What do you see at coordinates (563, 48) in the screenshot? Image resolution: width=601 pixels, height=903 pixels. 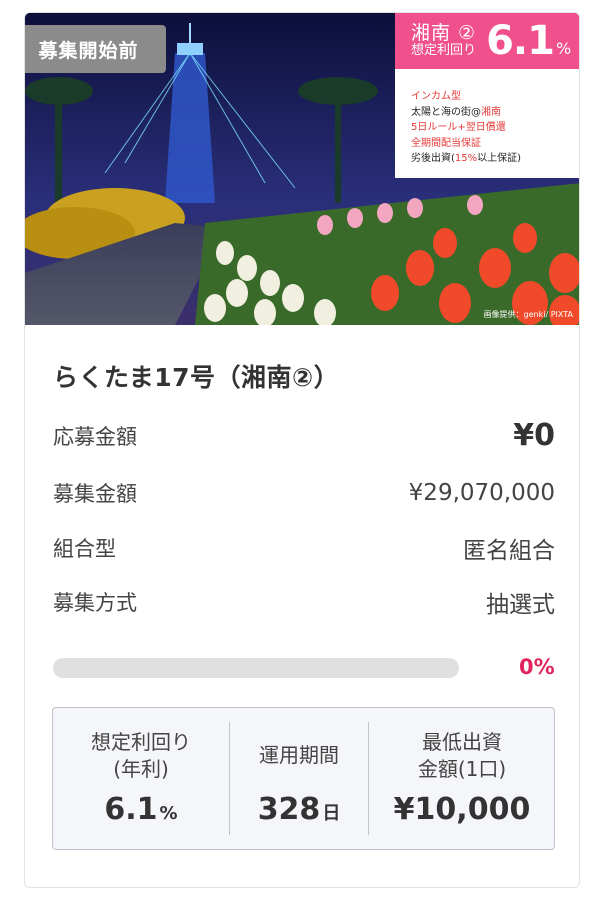 I see `overlay-rate-unit: %` at bounding box center [563, 48].